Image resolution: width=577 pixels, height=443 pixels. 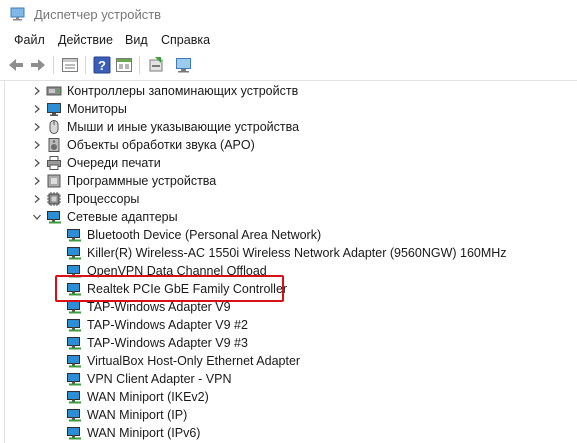 What do you see at coordinates (29, 40) in the screenshot?
I see `menu-file: Файл` at bounding box center [29, 40].